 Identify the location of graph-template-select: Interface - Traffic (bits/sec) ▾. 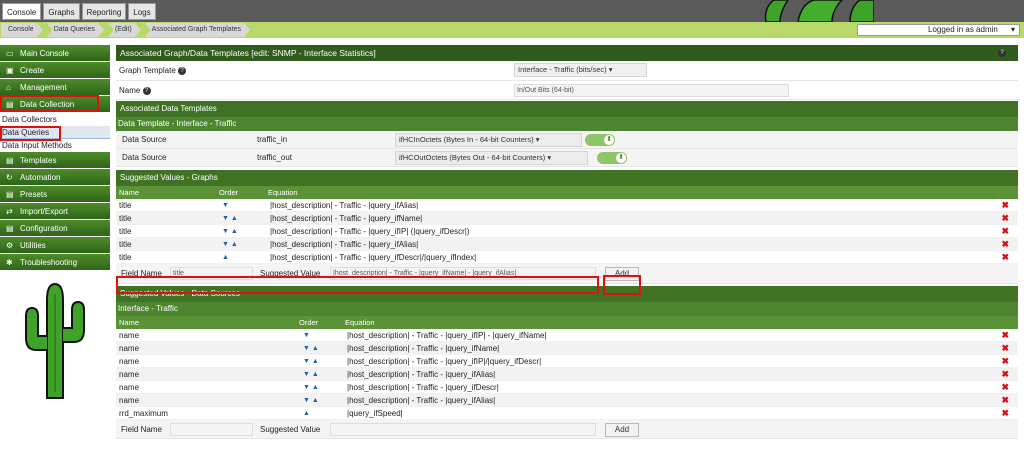
(580, 70).